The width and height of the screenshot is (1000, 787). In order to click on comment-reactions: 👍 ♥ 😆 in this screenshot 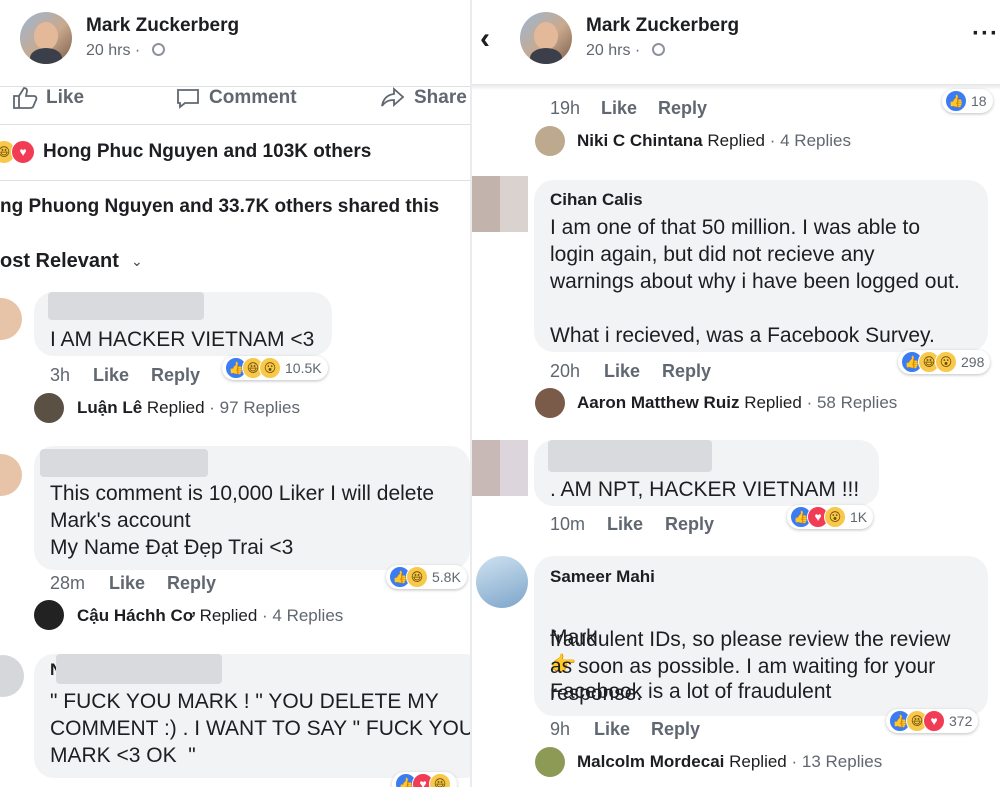, I will do `click(424, 779)`.